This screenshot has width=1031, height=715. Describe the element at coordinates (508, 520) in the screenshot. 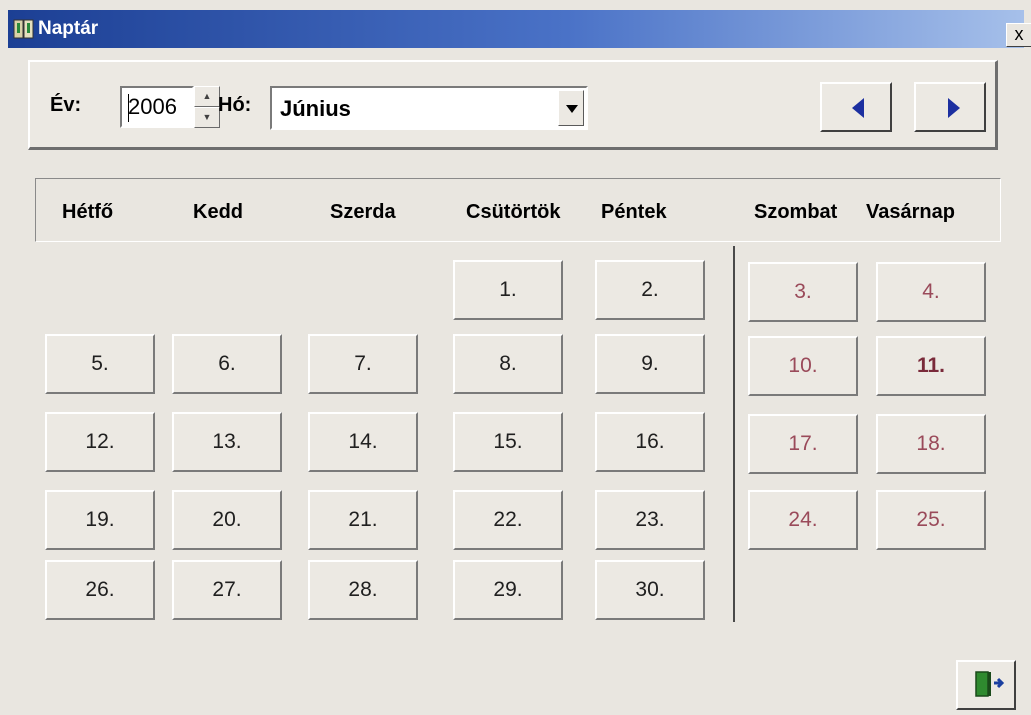

I see `day-button: 22.` at that location.